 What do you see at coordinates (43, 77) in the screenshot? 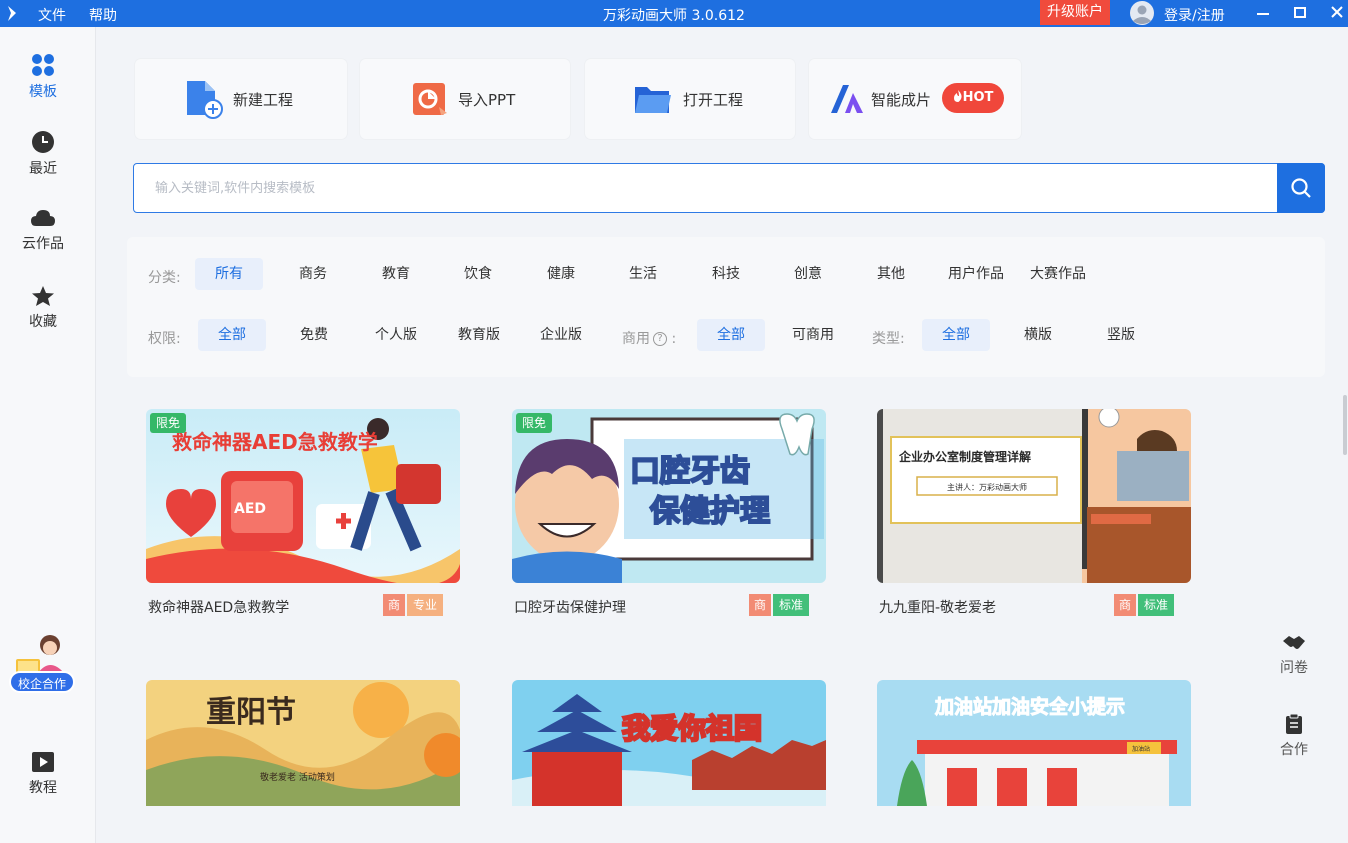
I see `sidebar-item-templates: 模板` at bounding box center [43, 77].